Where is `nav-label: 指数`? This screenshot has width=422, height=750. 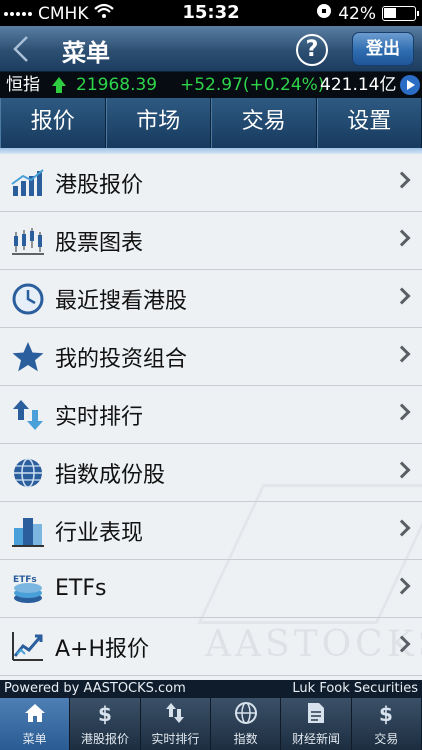 nav-label: 指数 is located at coordinates (245, 739).